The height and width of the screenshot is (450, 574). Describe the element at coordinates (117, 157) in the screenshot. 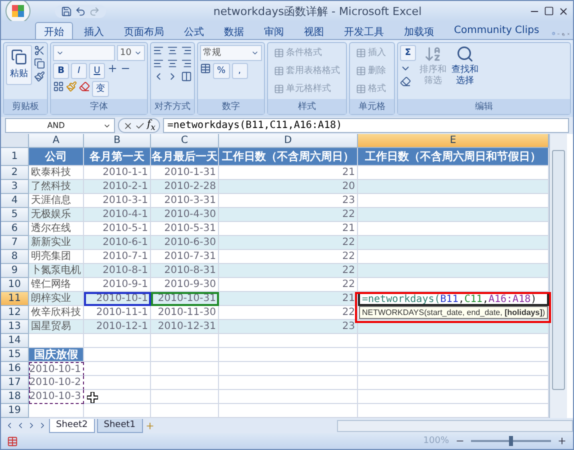

I see `header-cell: 各月第一天` at that location.